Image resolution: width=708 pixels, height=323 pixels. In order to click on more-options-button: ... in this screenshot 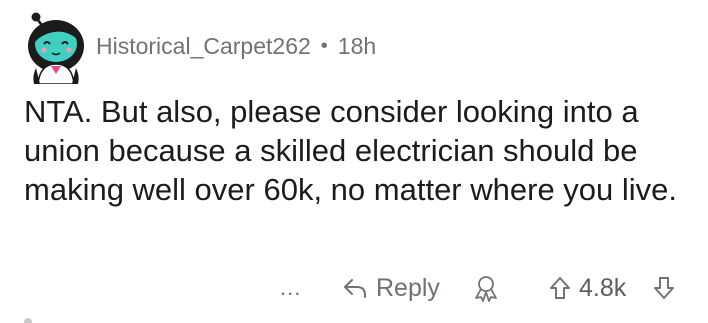, I will do `click(290, 288)`.